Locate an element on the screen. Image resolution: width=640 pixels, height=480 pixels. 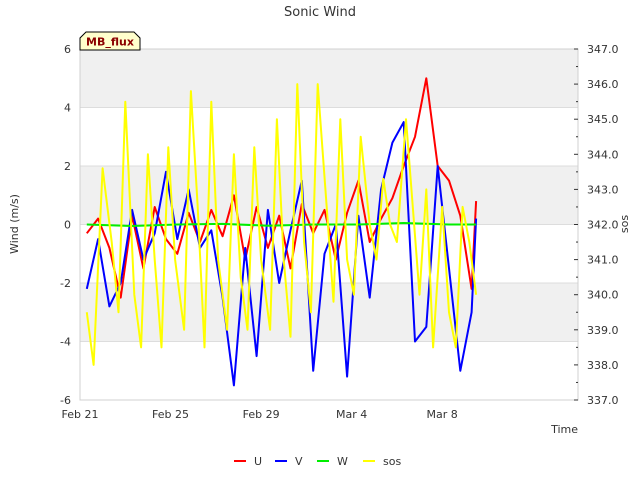
x-tick-label: Feb 21 is located at coordinates (80, 414).